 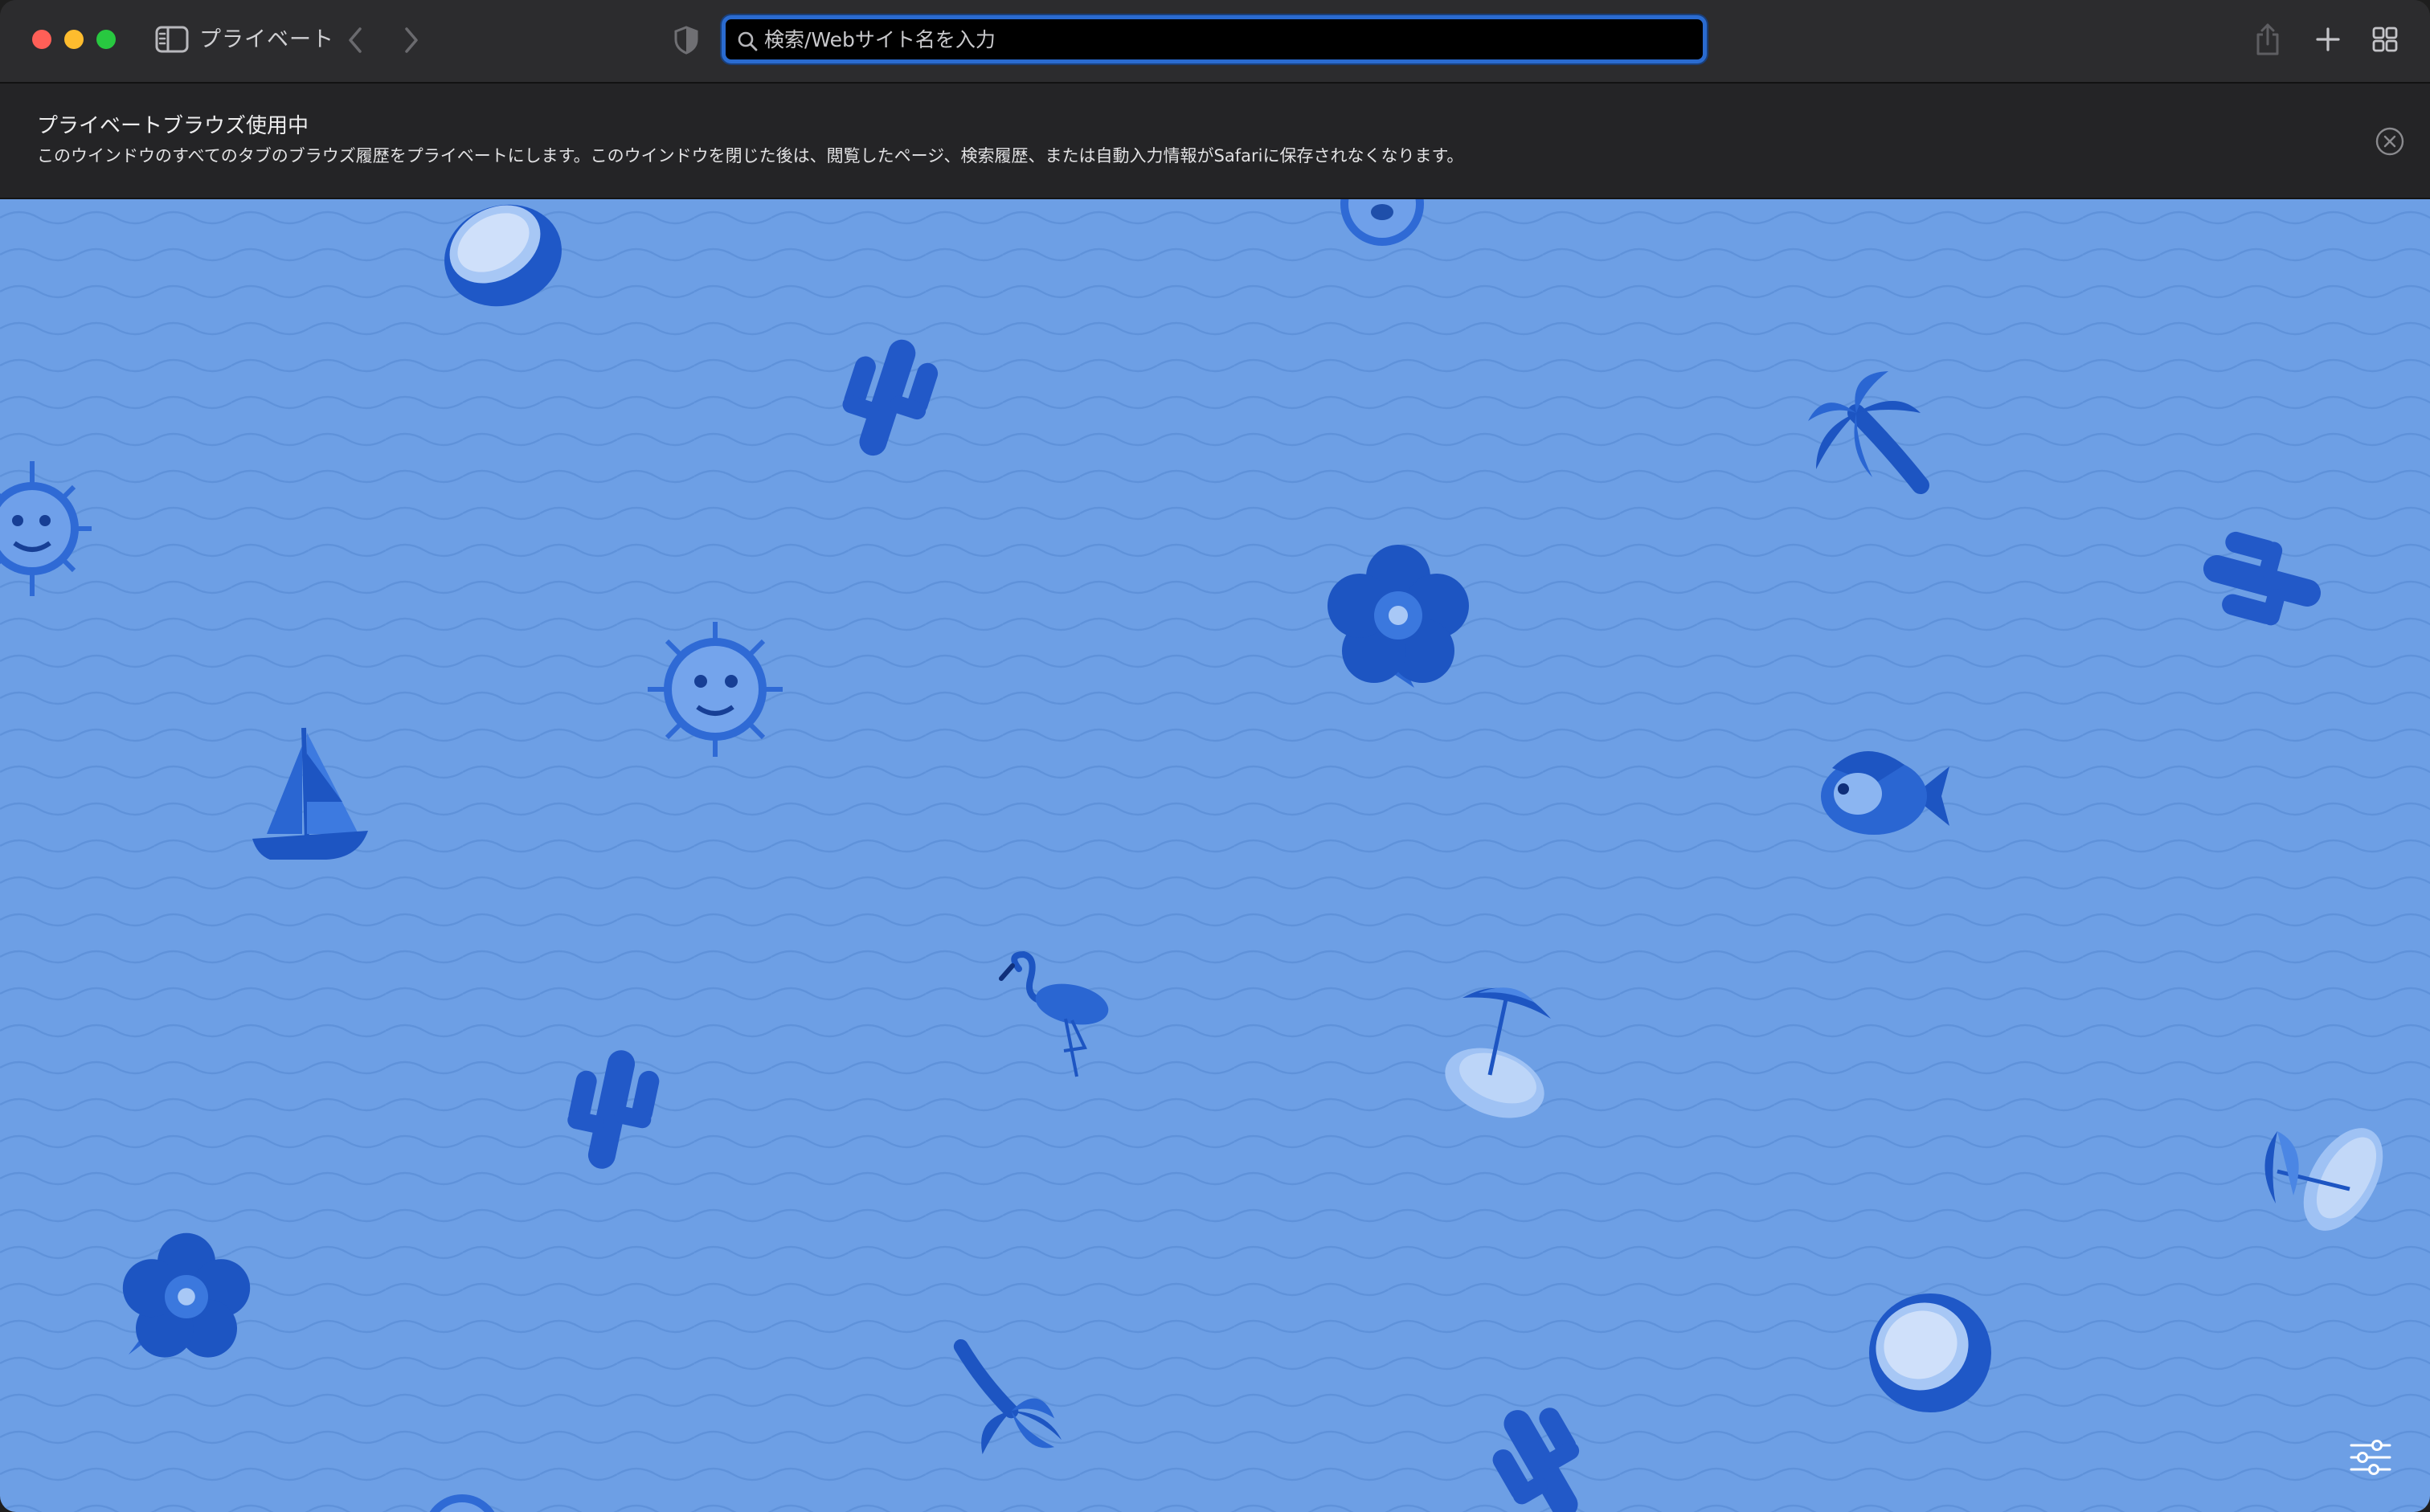 I want to click on address-search-input, so click(x=1226, y=39).